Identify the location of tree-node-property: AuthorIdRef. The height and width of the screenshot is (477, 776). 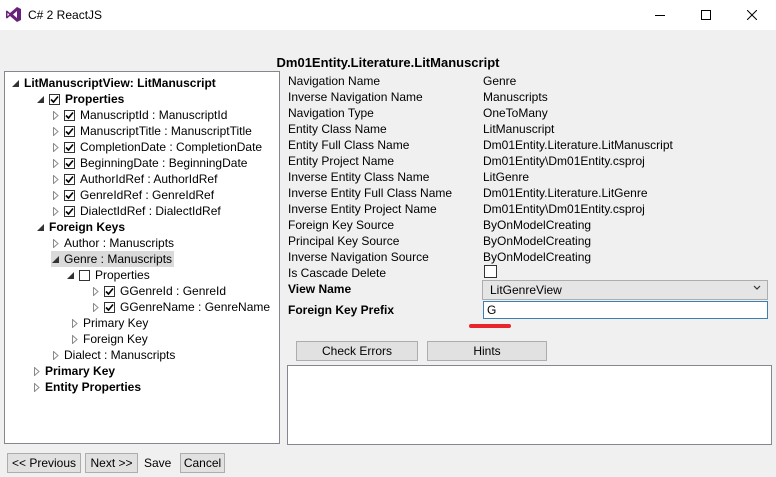
(134, 179).